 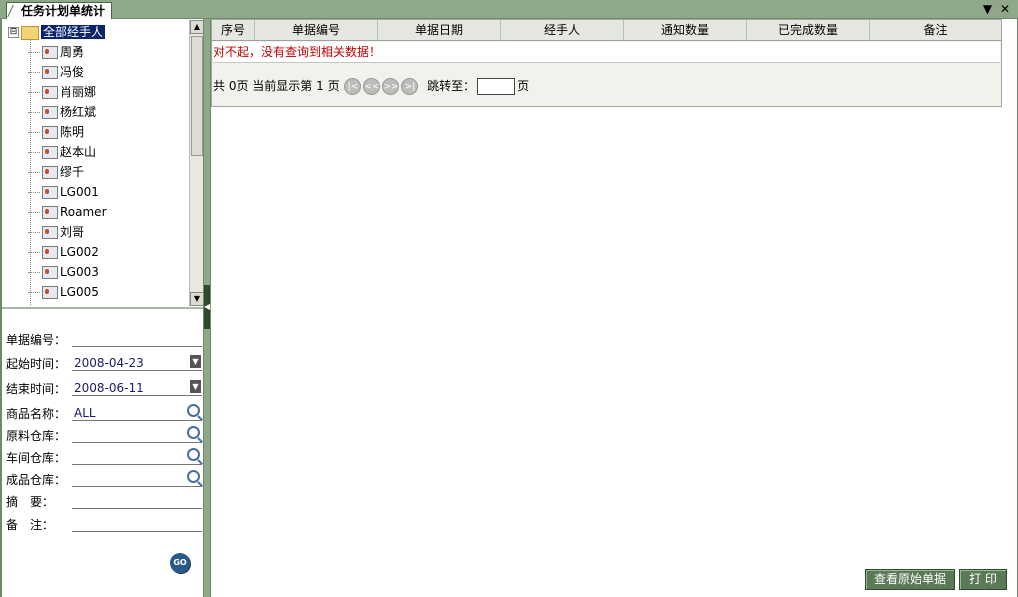 I want to click on summary-input, so click(x=137, y=499).